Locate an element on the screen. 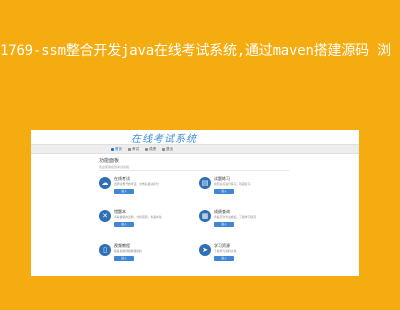 This screenshot has width=400, height=310. nav-item-logout: 退出 is located at coordinates (167, 149).